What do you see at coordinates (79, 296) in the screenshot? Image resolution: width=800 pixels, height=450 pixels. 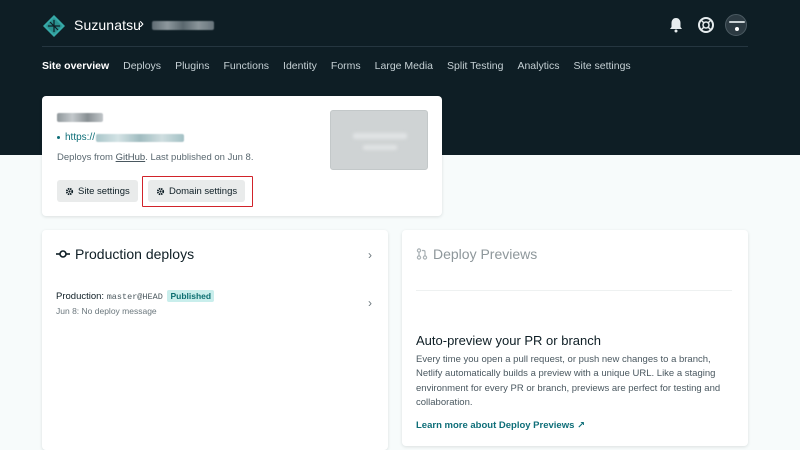 I see `production-label: Production` at bounding box center [79, 296].